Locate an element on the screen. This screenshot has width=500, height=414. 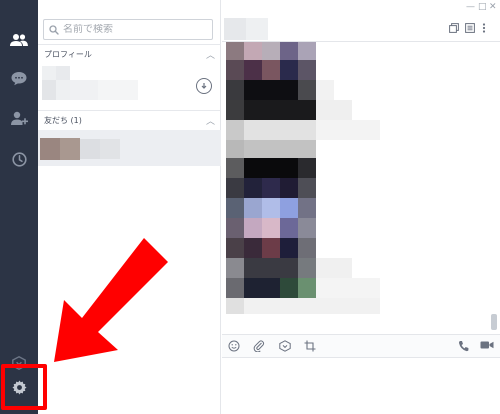
clock-icon is located at coordinates (19, 159).